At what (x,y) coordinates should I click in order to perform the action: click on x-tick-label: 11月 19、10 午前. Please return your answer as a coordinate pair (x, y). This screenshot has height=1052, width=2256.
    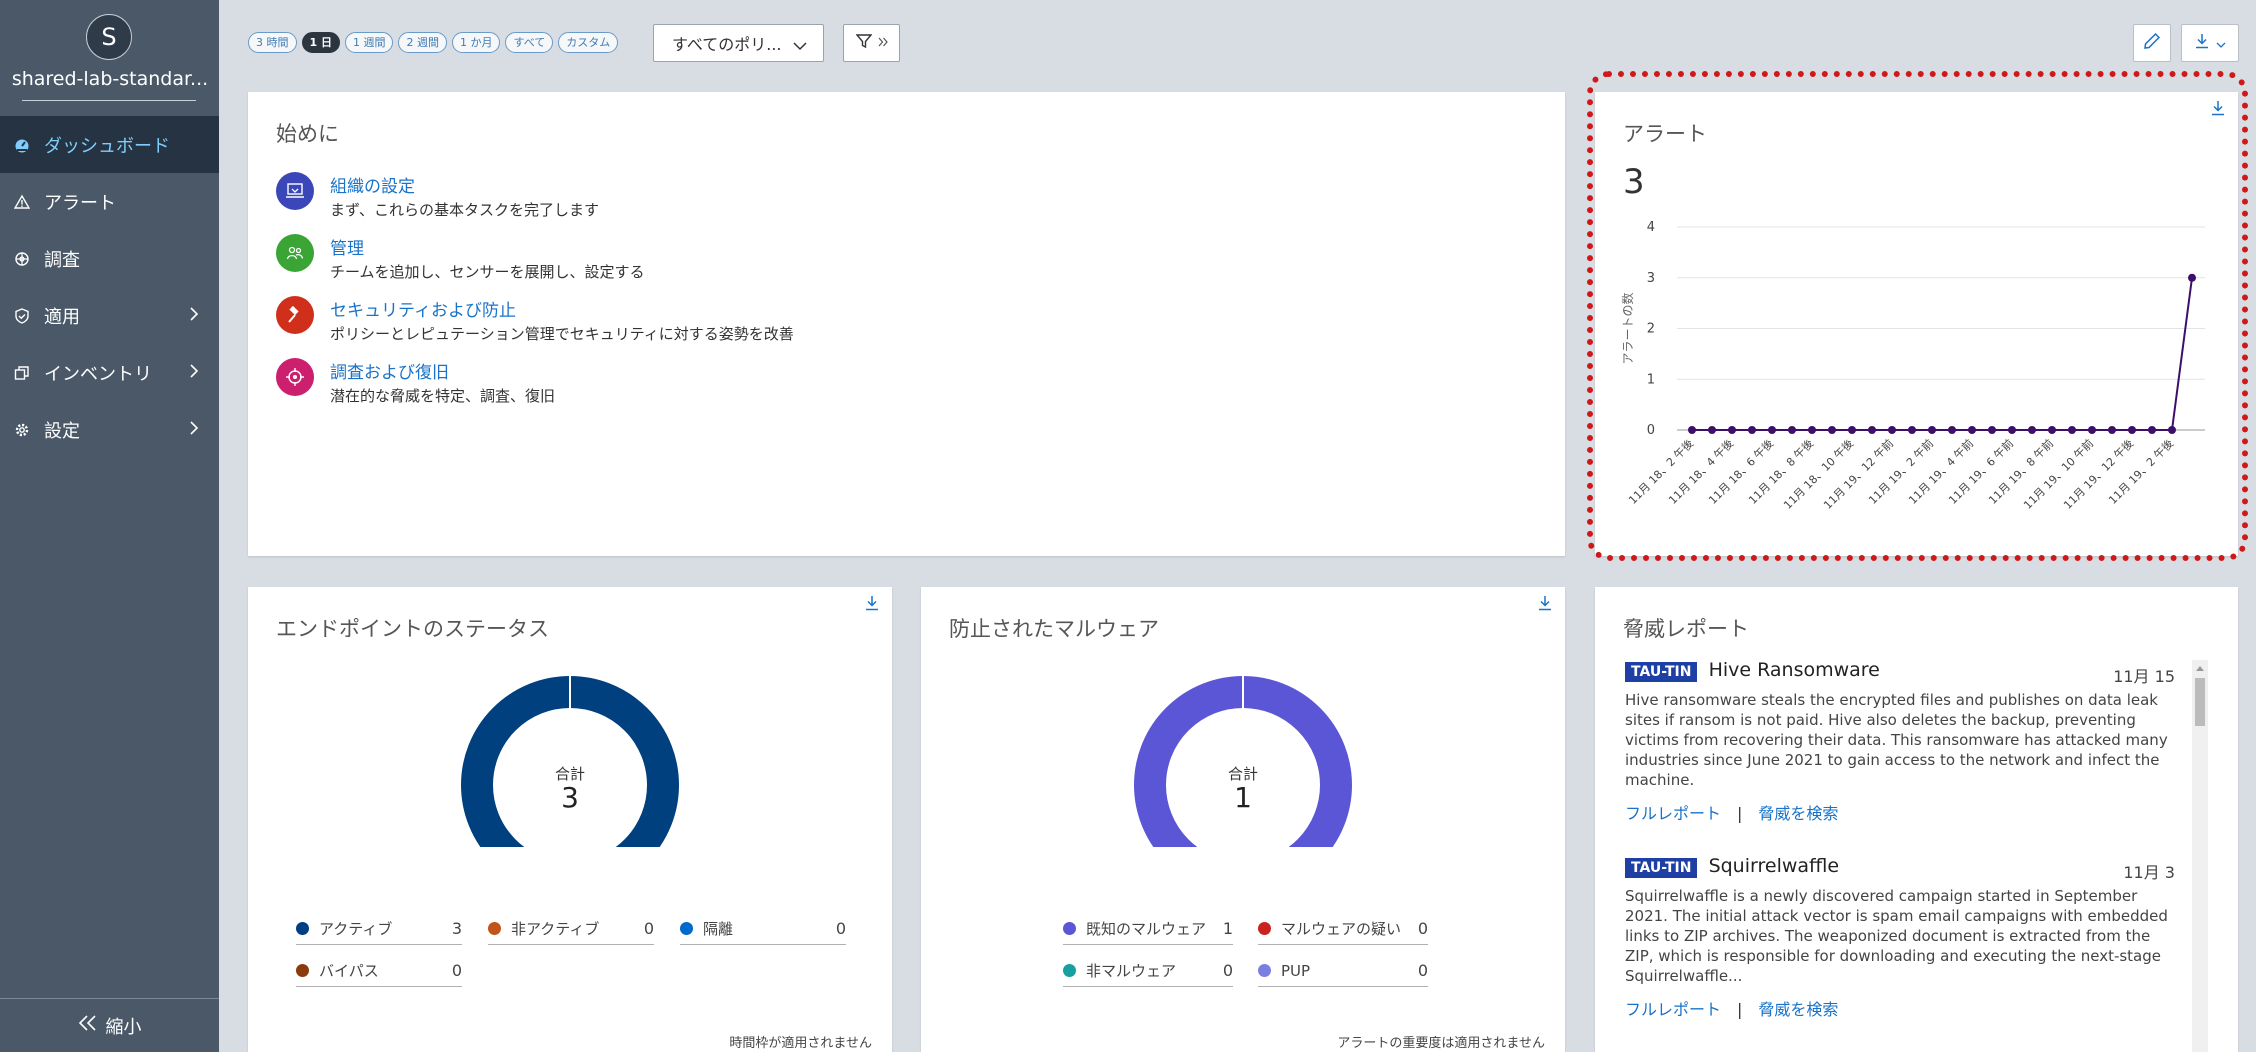
    Looking at the image, I should click on (2058, 474).